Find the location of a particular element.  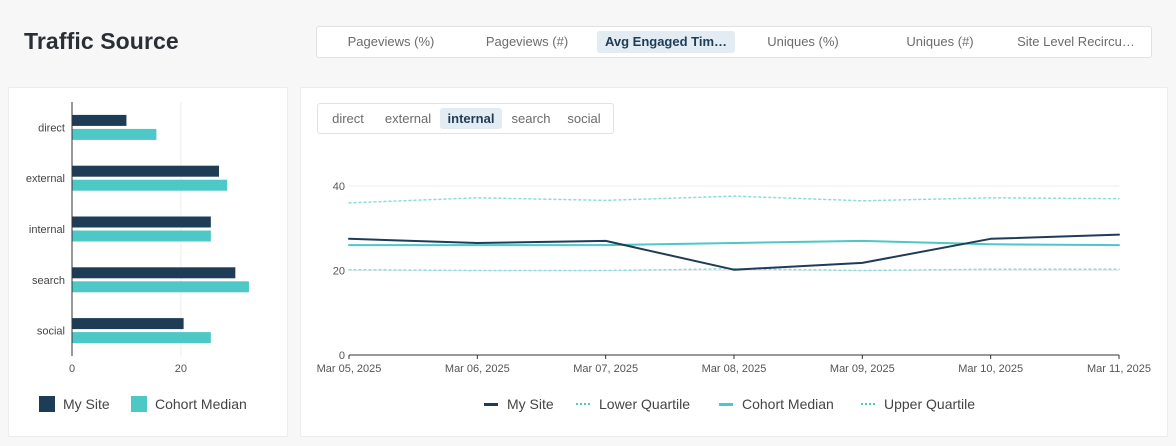

bar-x-tick-label: 0 is located at coordinates (72, 369).